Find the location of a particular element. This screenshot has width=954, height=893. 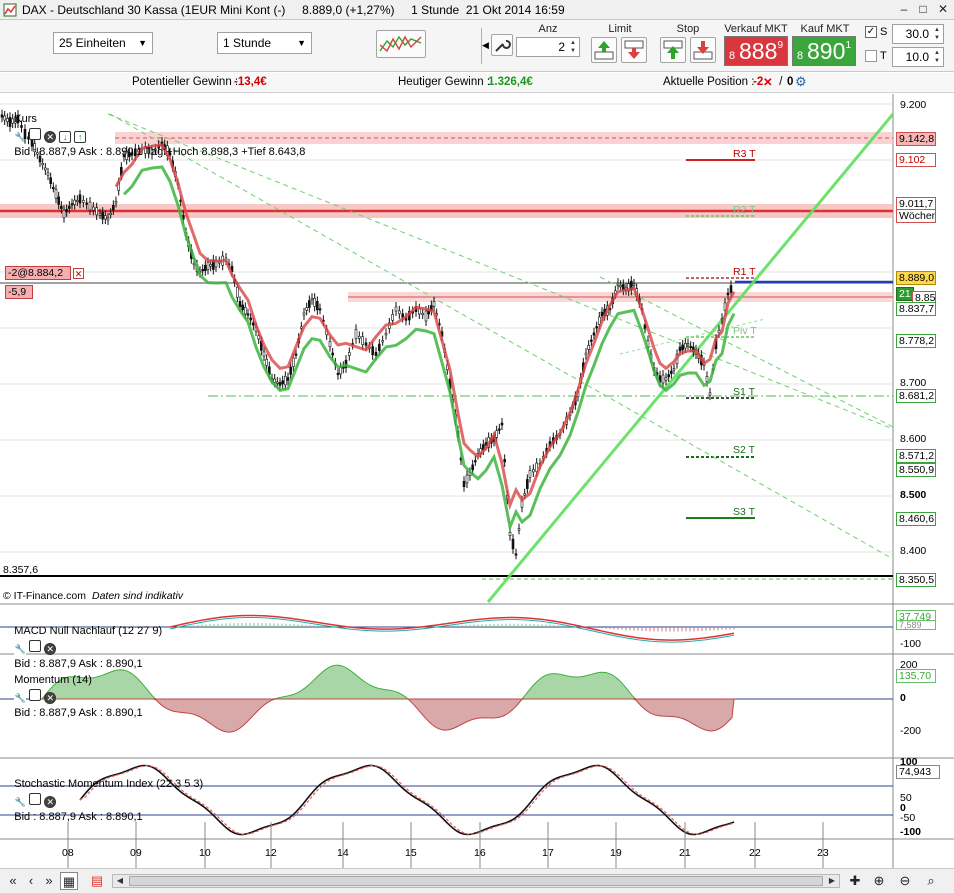

buy-price-prefix: 8 is located at coordinates (800, 56).